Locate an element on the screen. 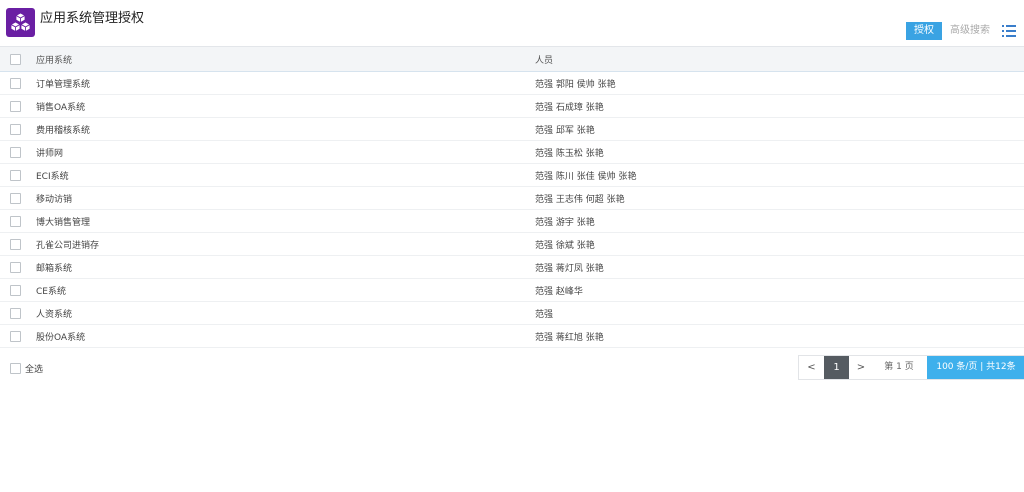 This screenshot has height=492, width=1024. people-cell: 范强 郭阳 侯帅 张艳 is located at coordinates (575, 85).